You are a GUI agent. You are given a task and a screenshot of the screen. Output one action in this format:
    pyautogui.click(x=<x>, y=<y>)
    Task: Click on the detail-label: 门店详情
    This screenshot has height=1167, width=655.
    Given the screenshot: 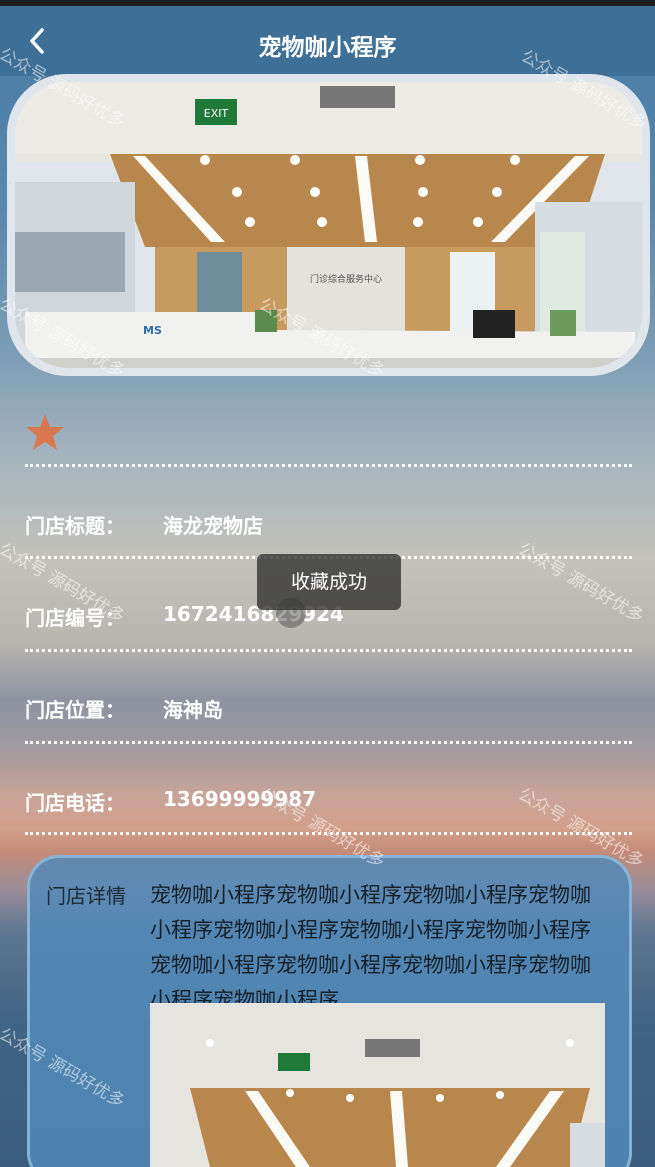 What is the action you would take?
    pyautogui.click(x=86, y=896)
    